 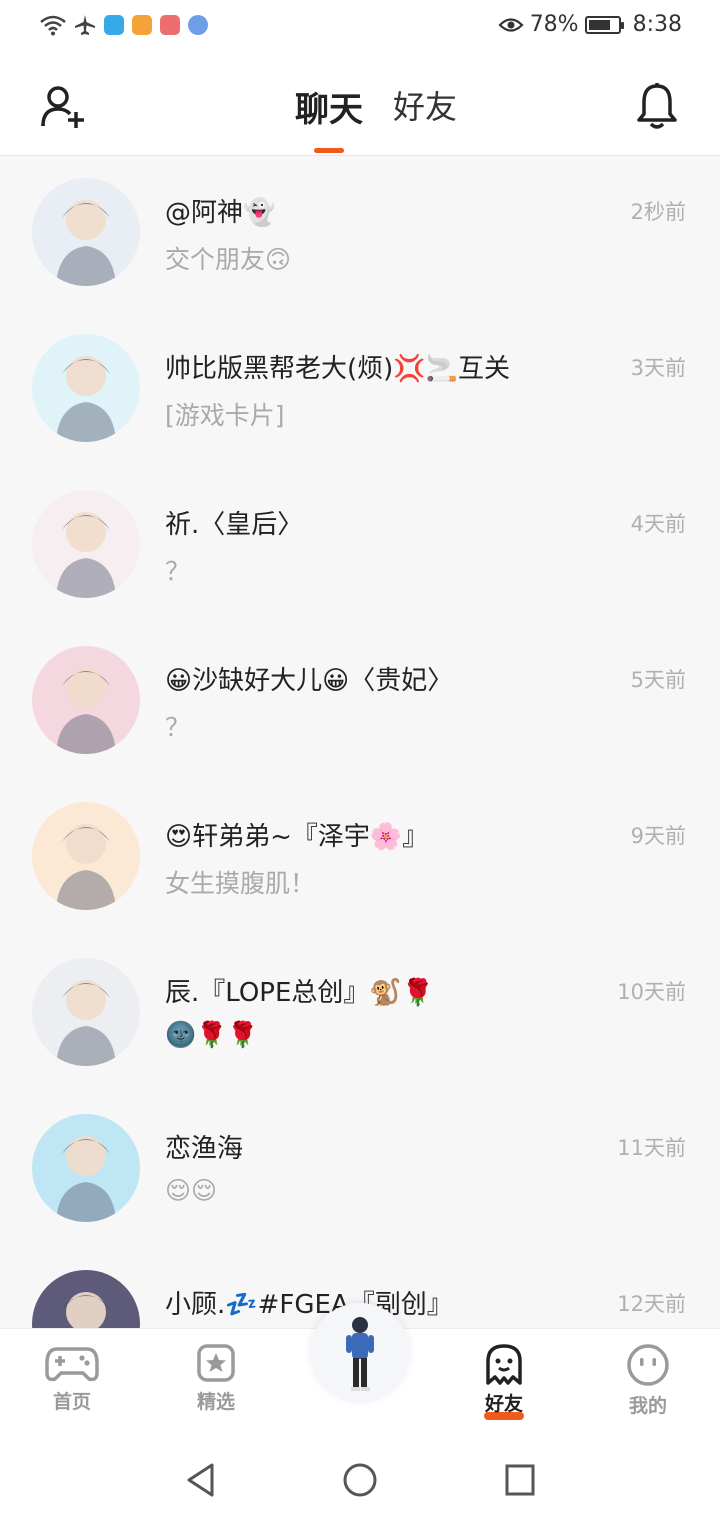 I want to click on app-globe-icon, so click(x=198, y=25).